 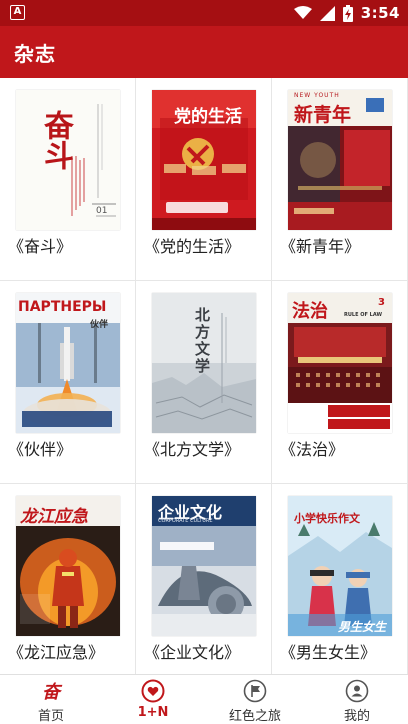 I want to click on app-bar: 杂志, so click(x=204, y=52).